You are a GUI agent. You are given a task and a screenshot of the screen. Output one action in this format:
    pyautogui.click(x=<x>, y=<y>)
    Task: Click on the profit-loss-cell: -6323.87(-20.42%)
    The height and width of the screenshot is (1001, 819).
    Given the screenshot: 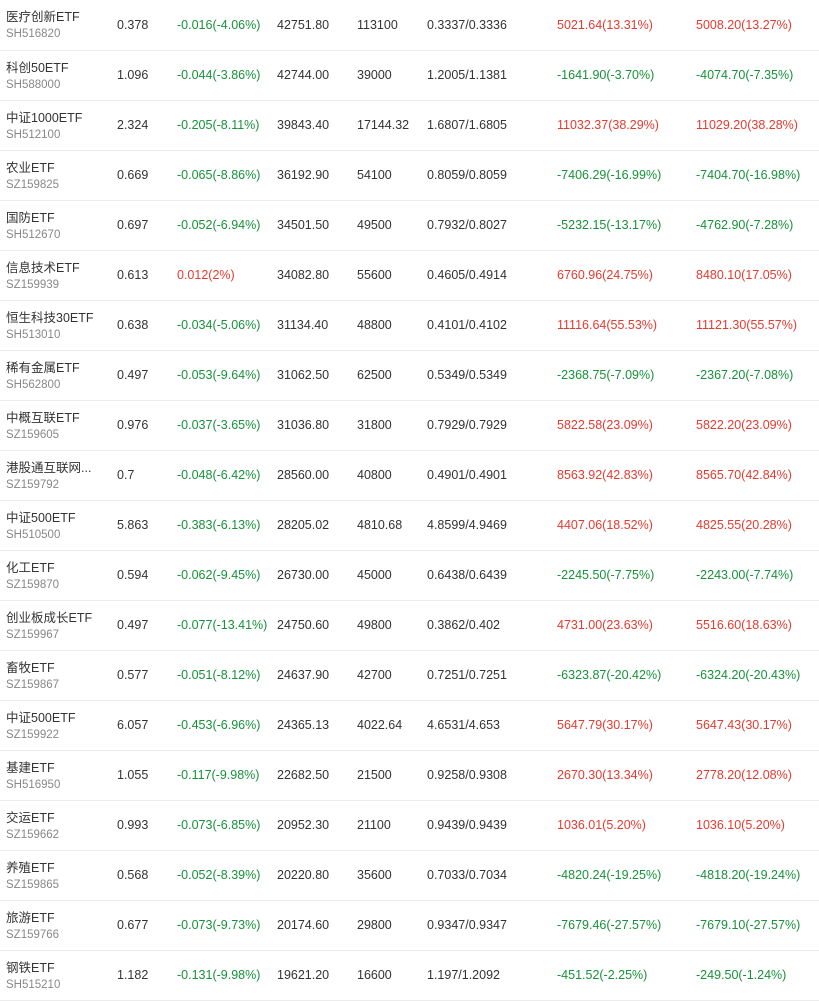 What is the action you would take?
    pyautogui.click(x=609, y=675)
    